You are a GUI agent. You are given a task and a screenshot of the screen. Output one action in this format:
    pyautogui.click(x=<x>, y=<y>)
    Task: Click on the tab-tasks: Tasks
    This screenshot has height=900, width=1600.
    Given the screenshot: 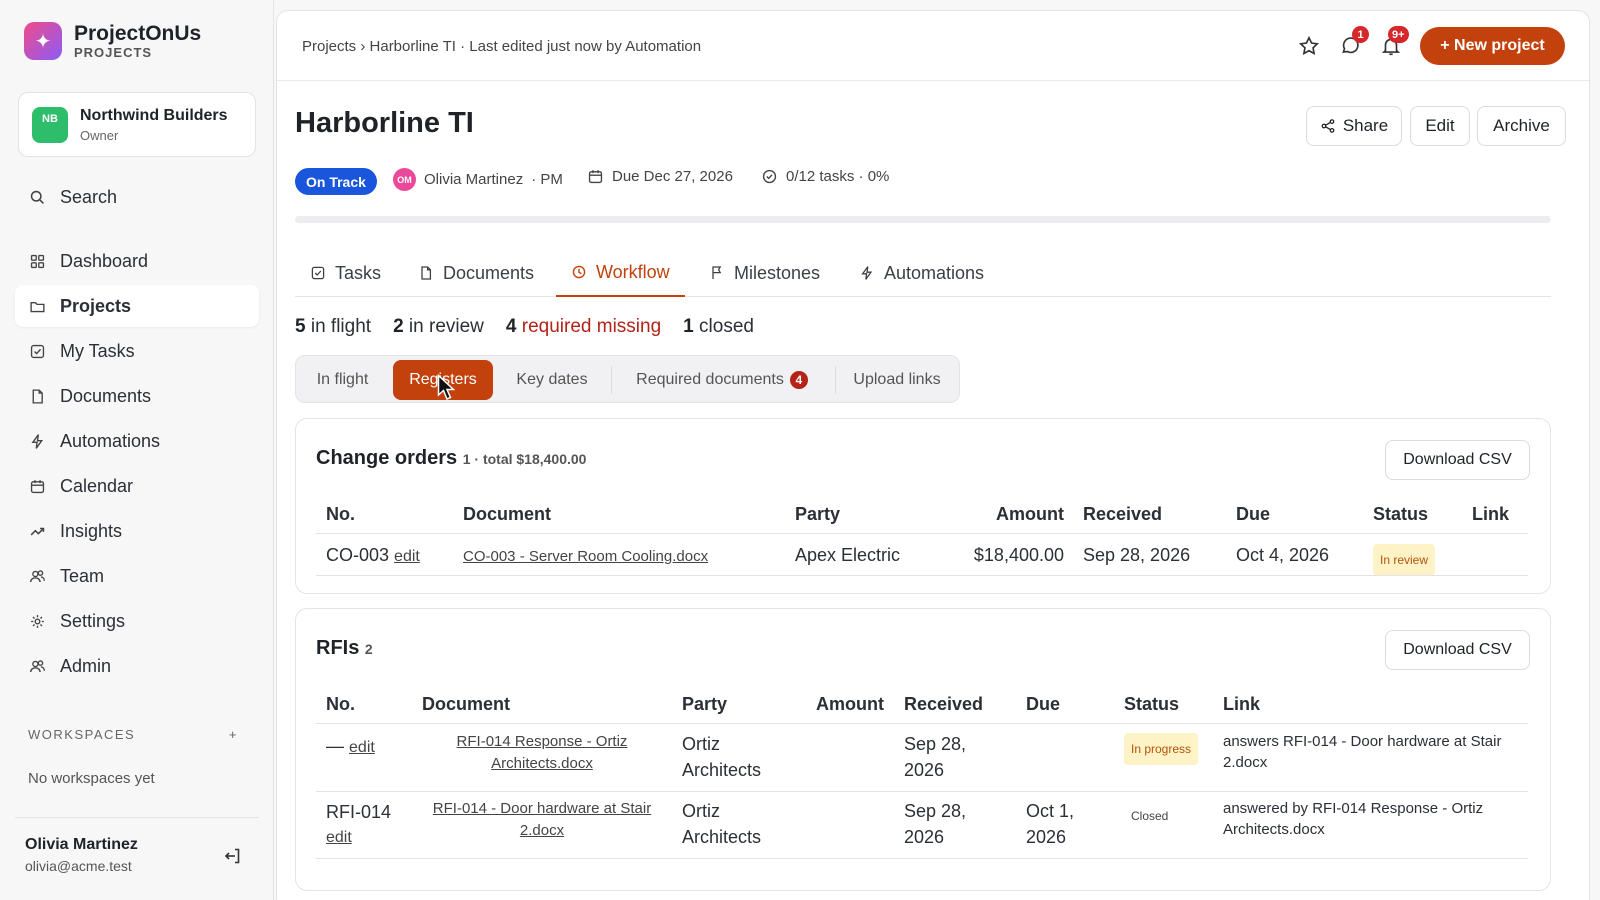 What is the action you would take?
    pyautogui.click(x=345, y=273)
    